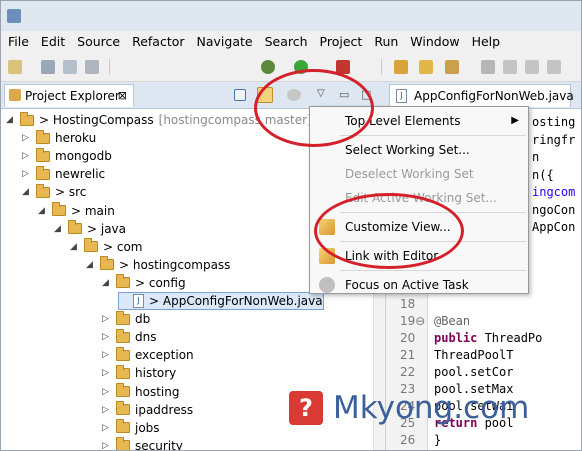  Describe the element at coordinates (92, 67) in the screenshot. I see `print-icon` at that location.